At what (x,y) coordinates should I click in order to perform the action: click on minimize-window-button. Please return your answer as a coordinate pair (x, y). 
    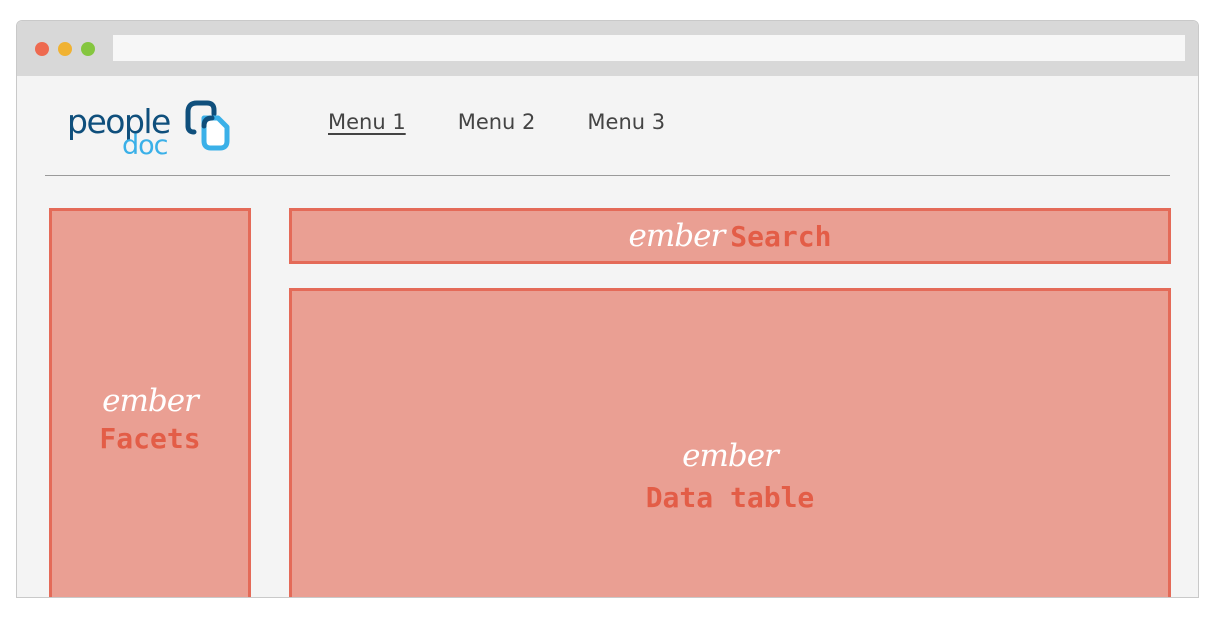
    Looking at the image, I should click on (65, 49).